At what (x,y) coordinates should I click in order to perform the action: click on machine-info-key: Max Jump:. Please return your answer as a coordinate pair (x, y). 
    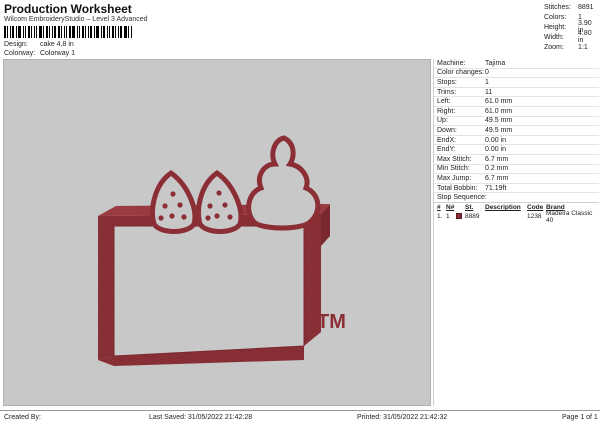
    Looking at the image, I should click on (454, 178).